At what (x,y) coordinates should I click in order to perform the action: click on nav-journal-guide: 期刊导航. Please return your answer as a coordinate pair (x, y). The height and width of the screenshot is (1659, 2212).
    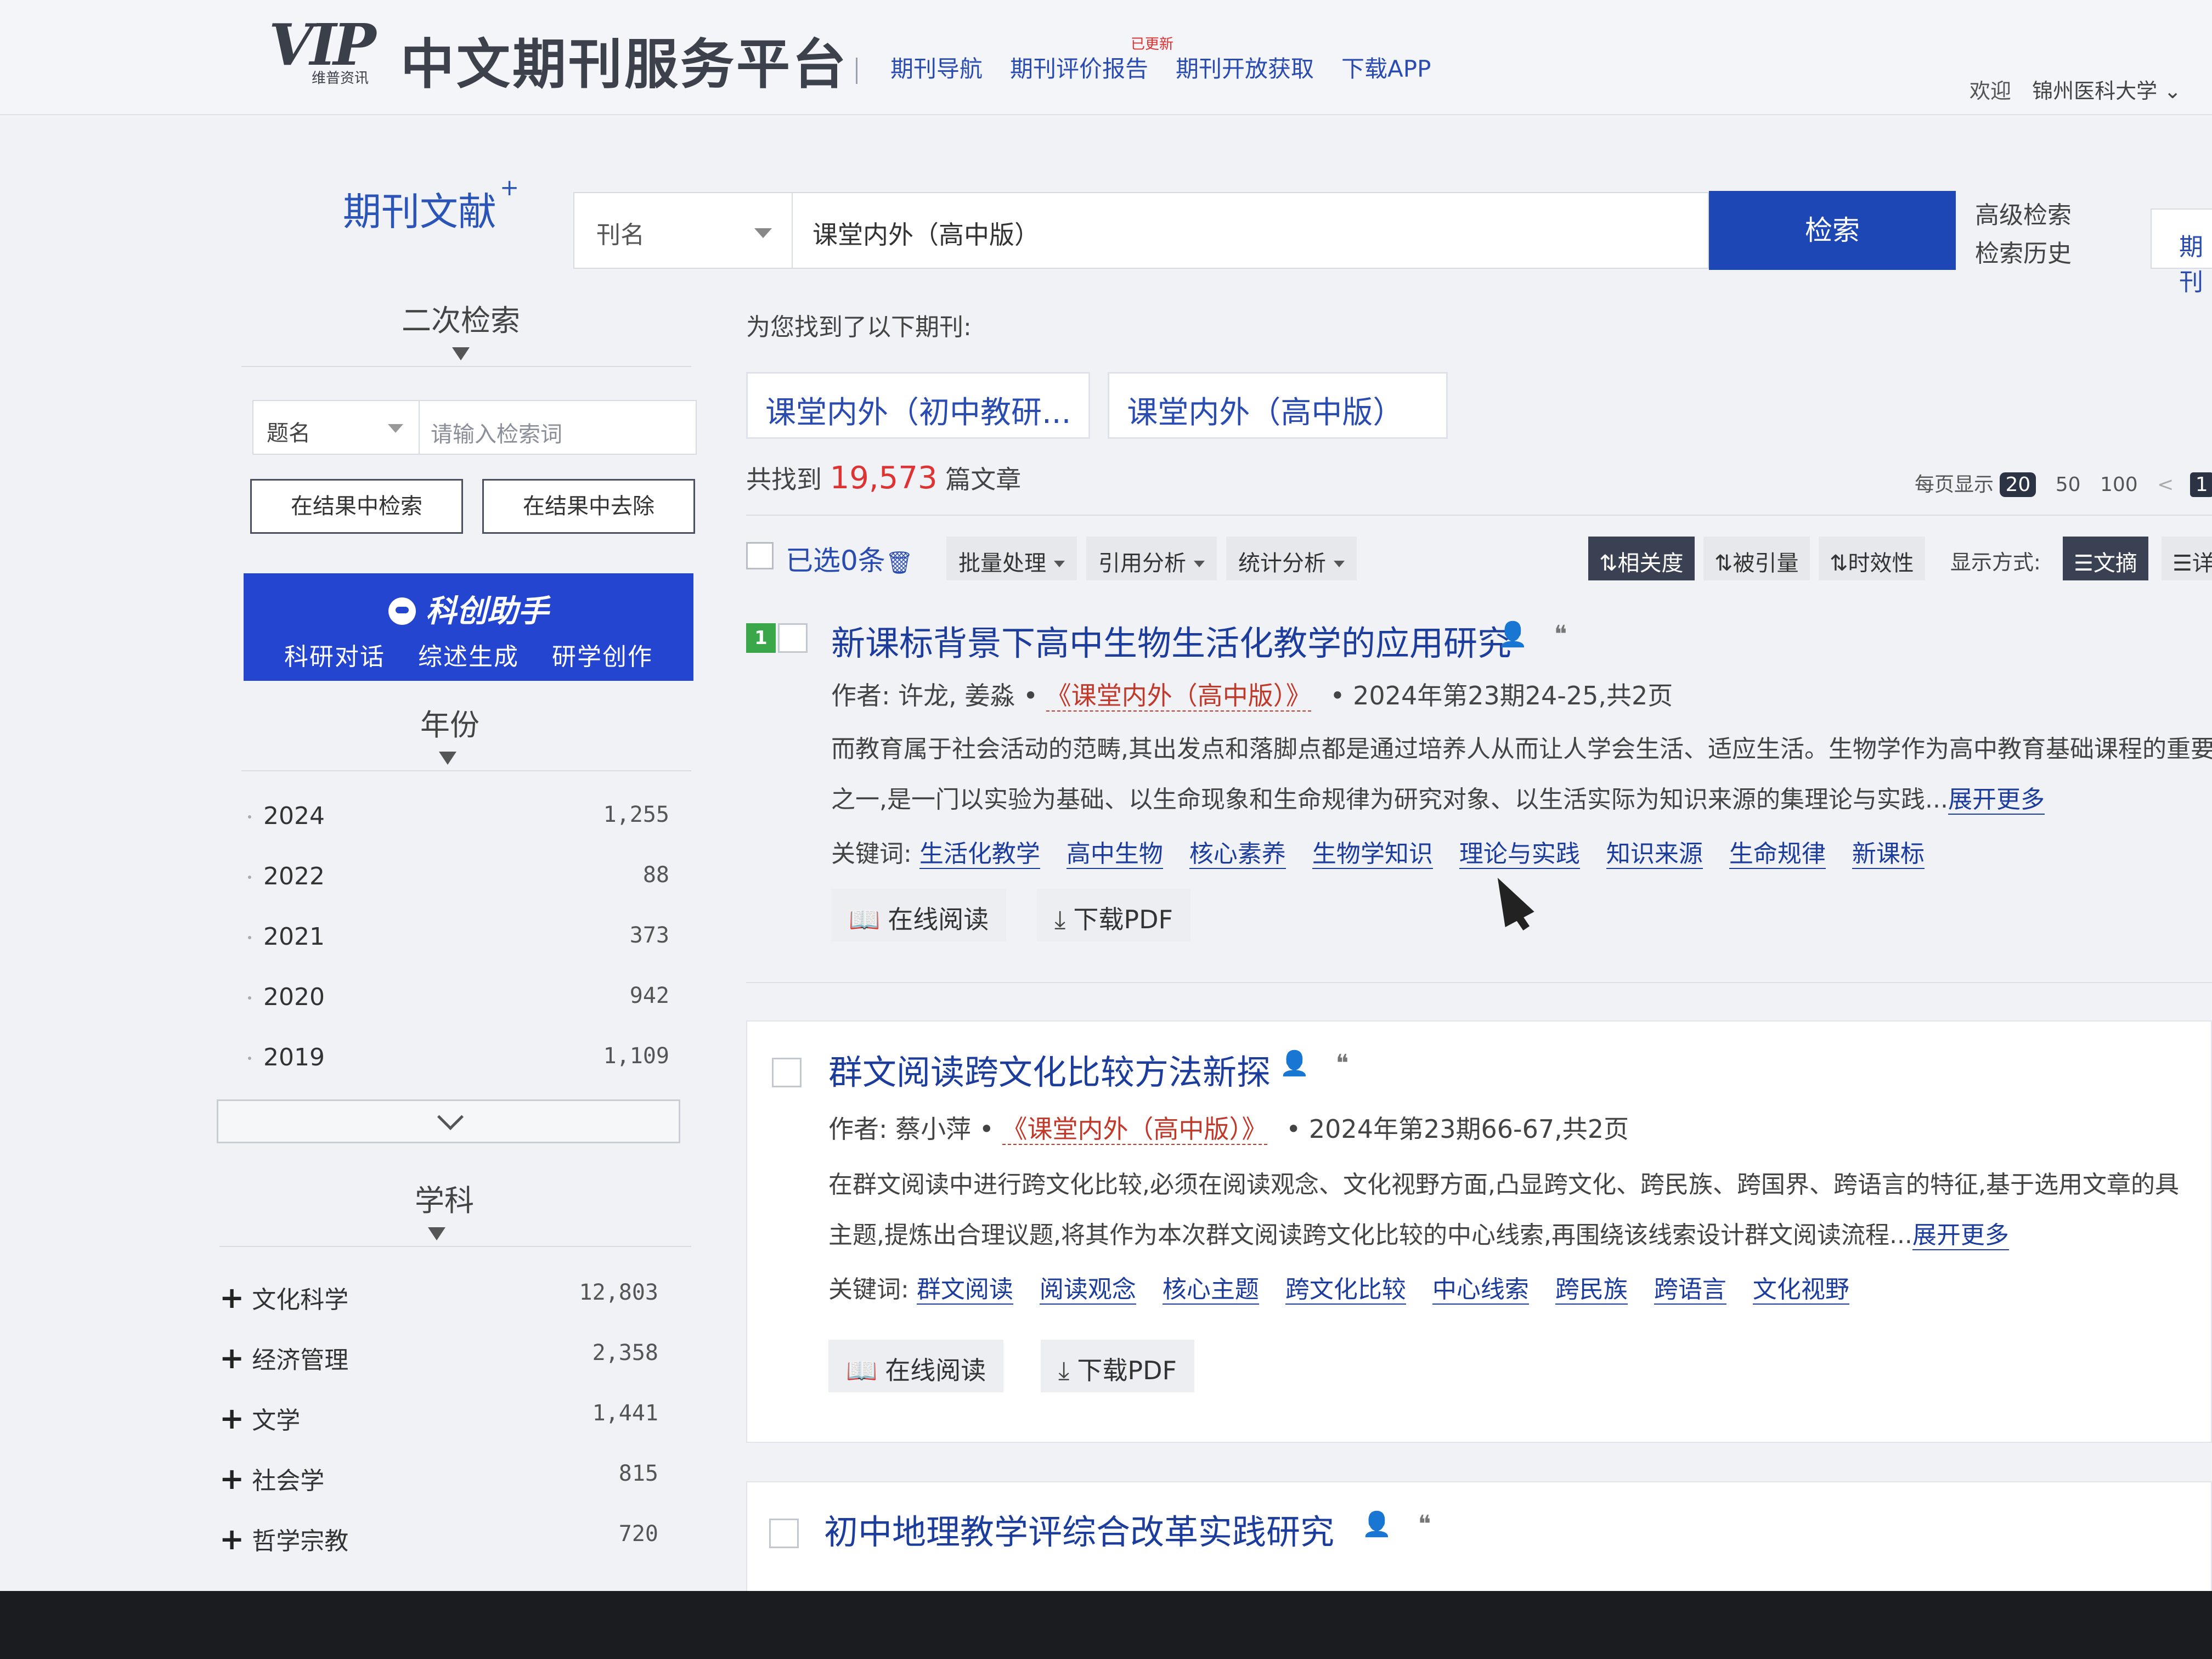
    Looking at the image, I should click on (936, 67).